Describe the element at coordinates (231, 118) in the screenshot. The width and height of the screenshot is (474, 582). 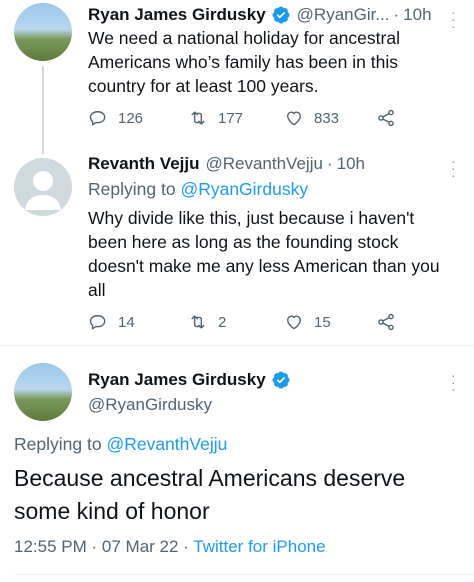
I see `retweet-count: 177` at that location.